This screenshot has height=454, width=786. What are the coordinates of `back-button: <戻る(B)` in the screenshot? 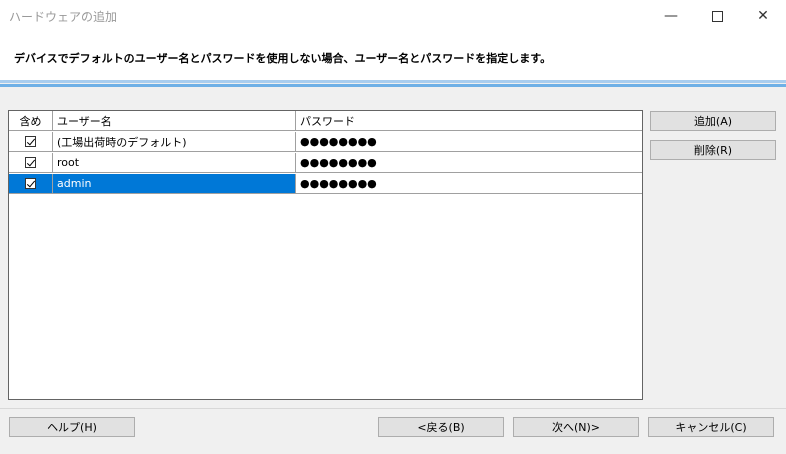 It's located at (441, 427).